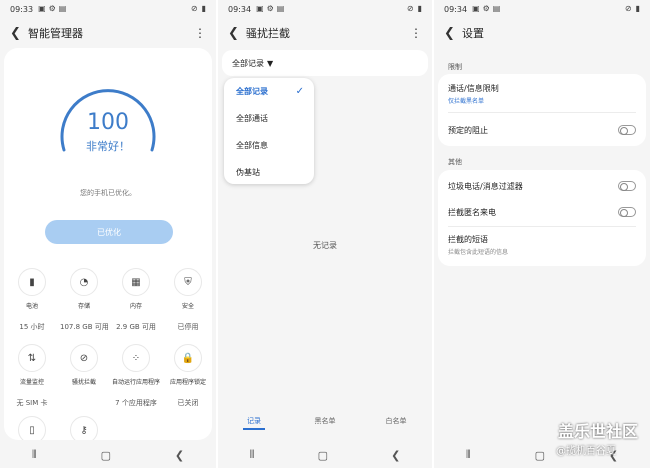  Describe the element at coordinates (31, 382) in the screenshot. I see `feature-label: 流量监控` at that location.